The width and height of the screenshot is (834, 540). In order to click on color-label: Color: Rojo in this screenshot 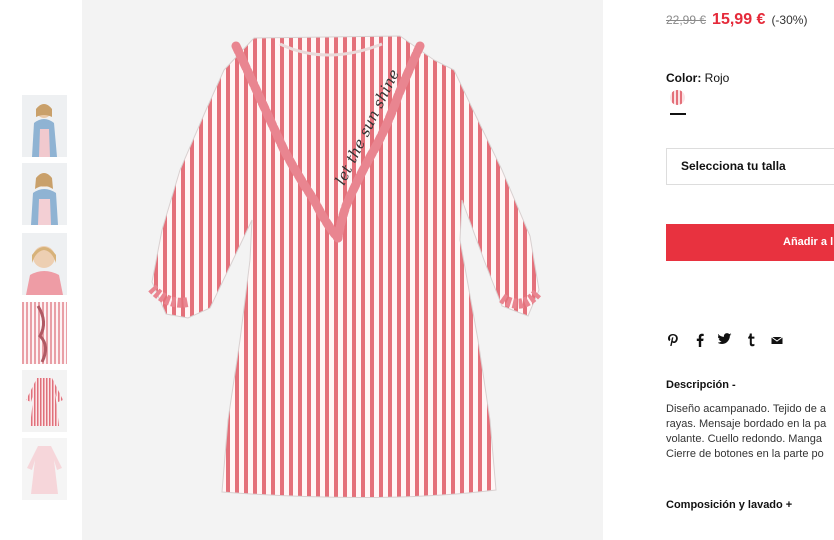, I will do `click(697, 78)`.